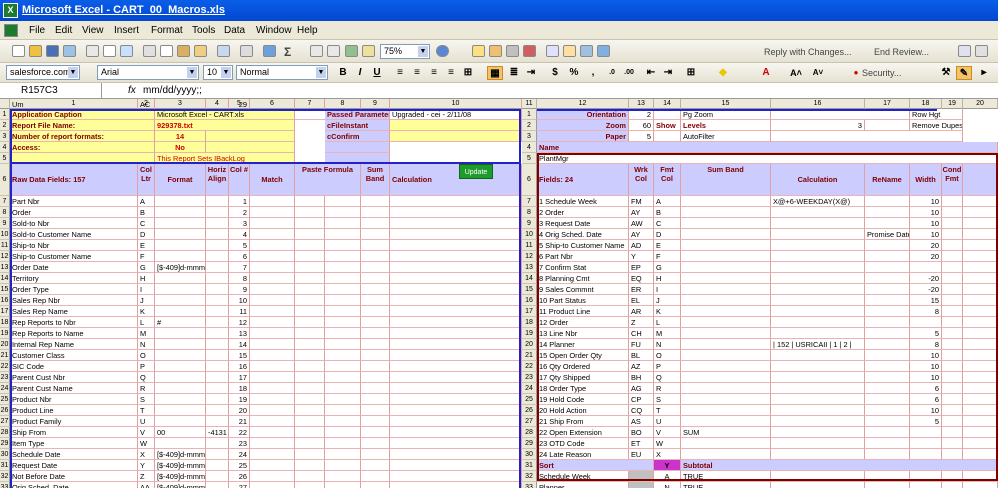  What do you see at coordinates (51, 90) in the screenshot?
I see `name-box: R157C3` at bounding box center [51, 90].